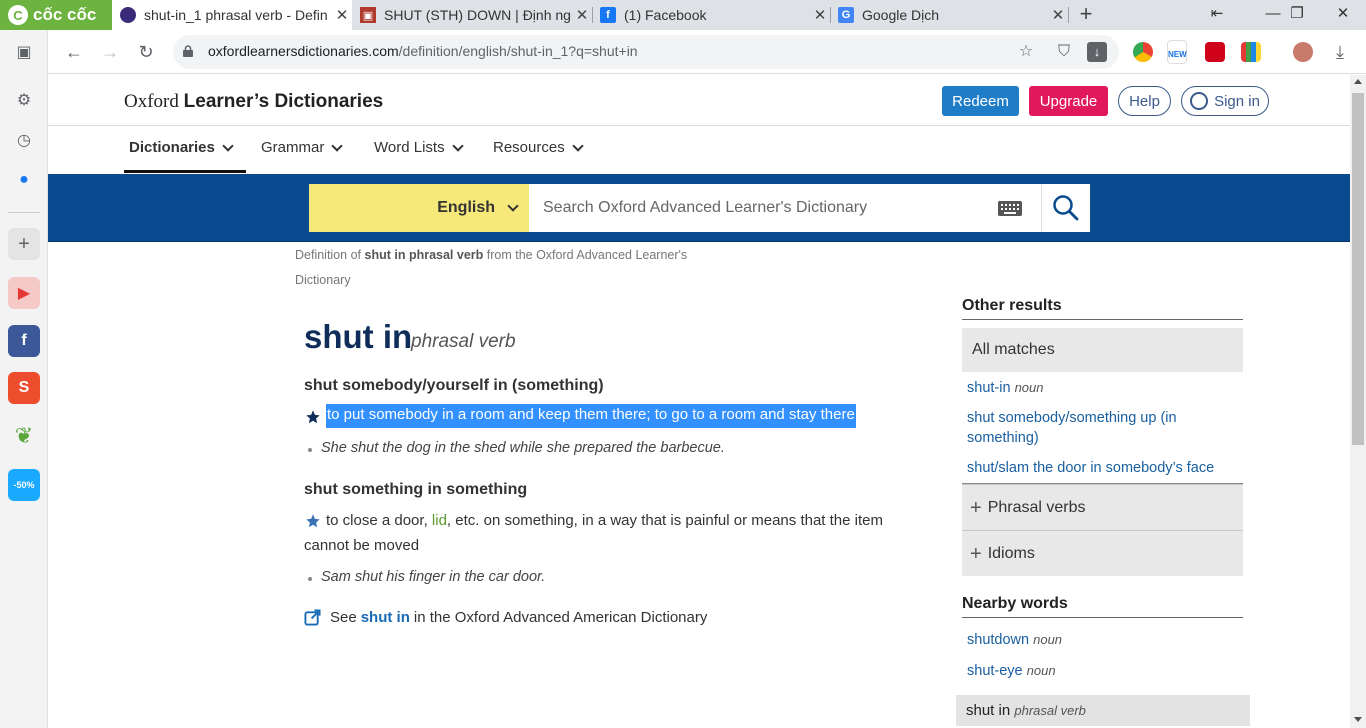 The height and width of the screenshot is (728, 1366). Describe the element at coordinates (1297, 15) in the screenshot. I see `restore-button: ❐` at that location.